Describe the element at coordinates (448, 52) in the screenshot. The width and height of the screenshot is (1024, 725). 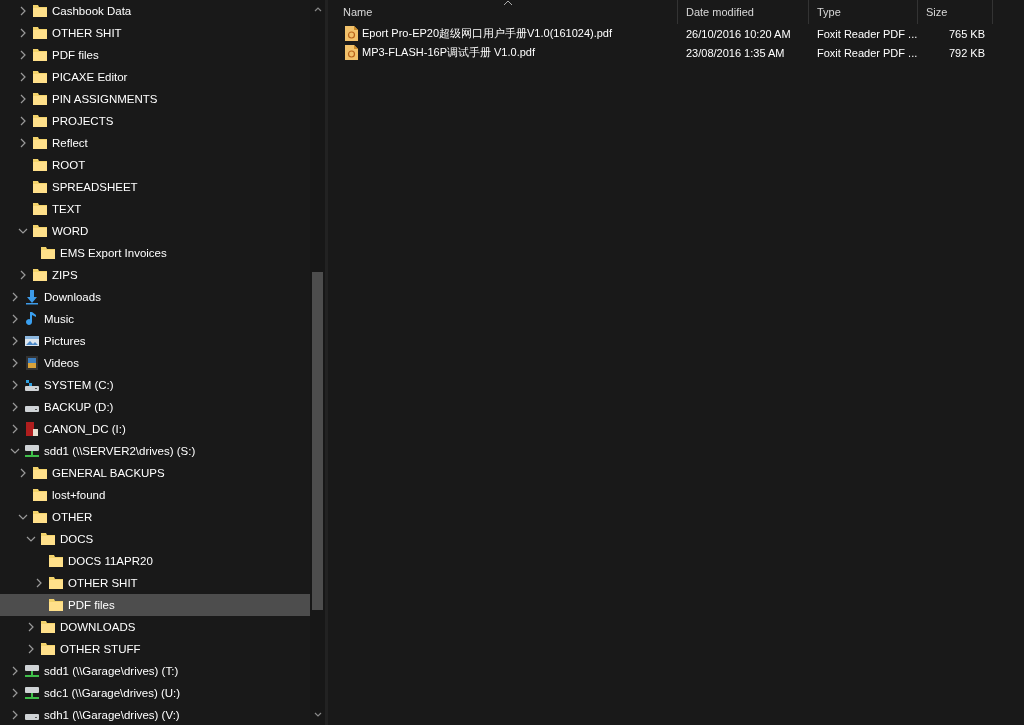
I see `file-name: MP3-FLASH-16P调试手册 V1.0.pdf` at that location.